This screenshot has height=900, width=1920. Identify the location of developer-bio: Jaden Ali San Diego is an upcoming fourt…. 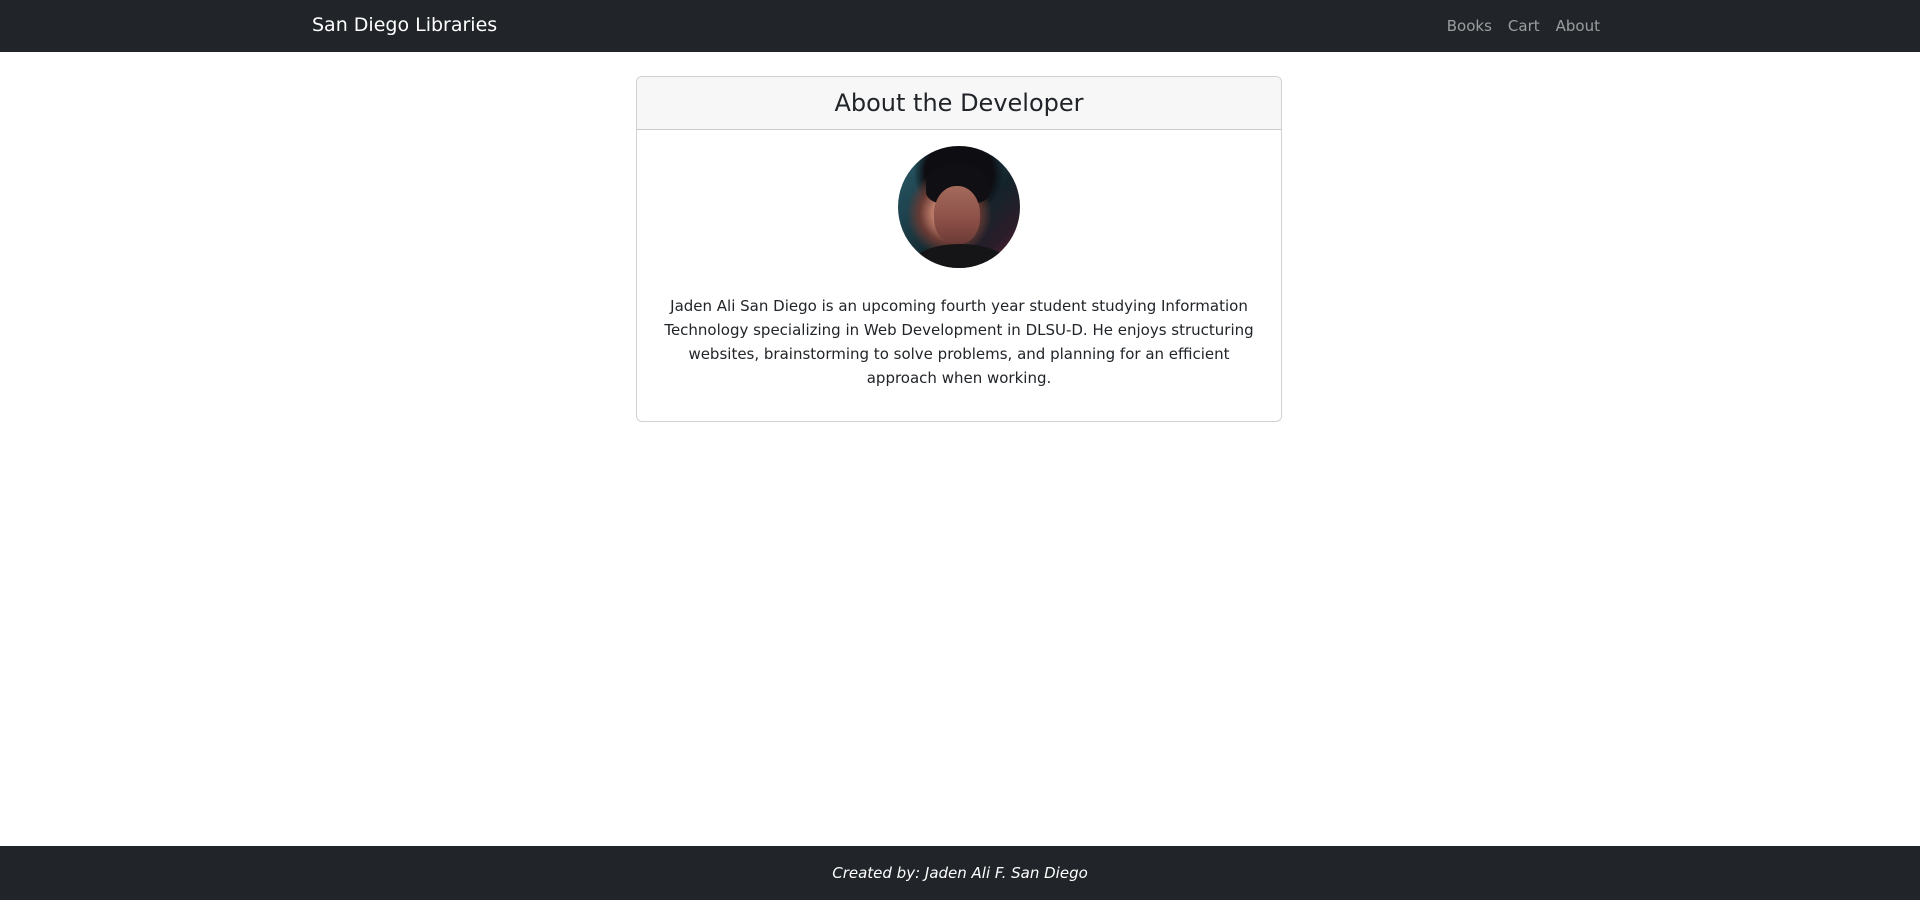
(959, 342).